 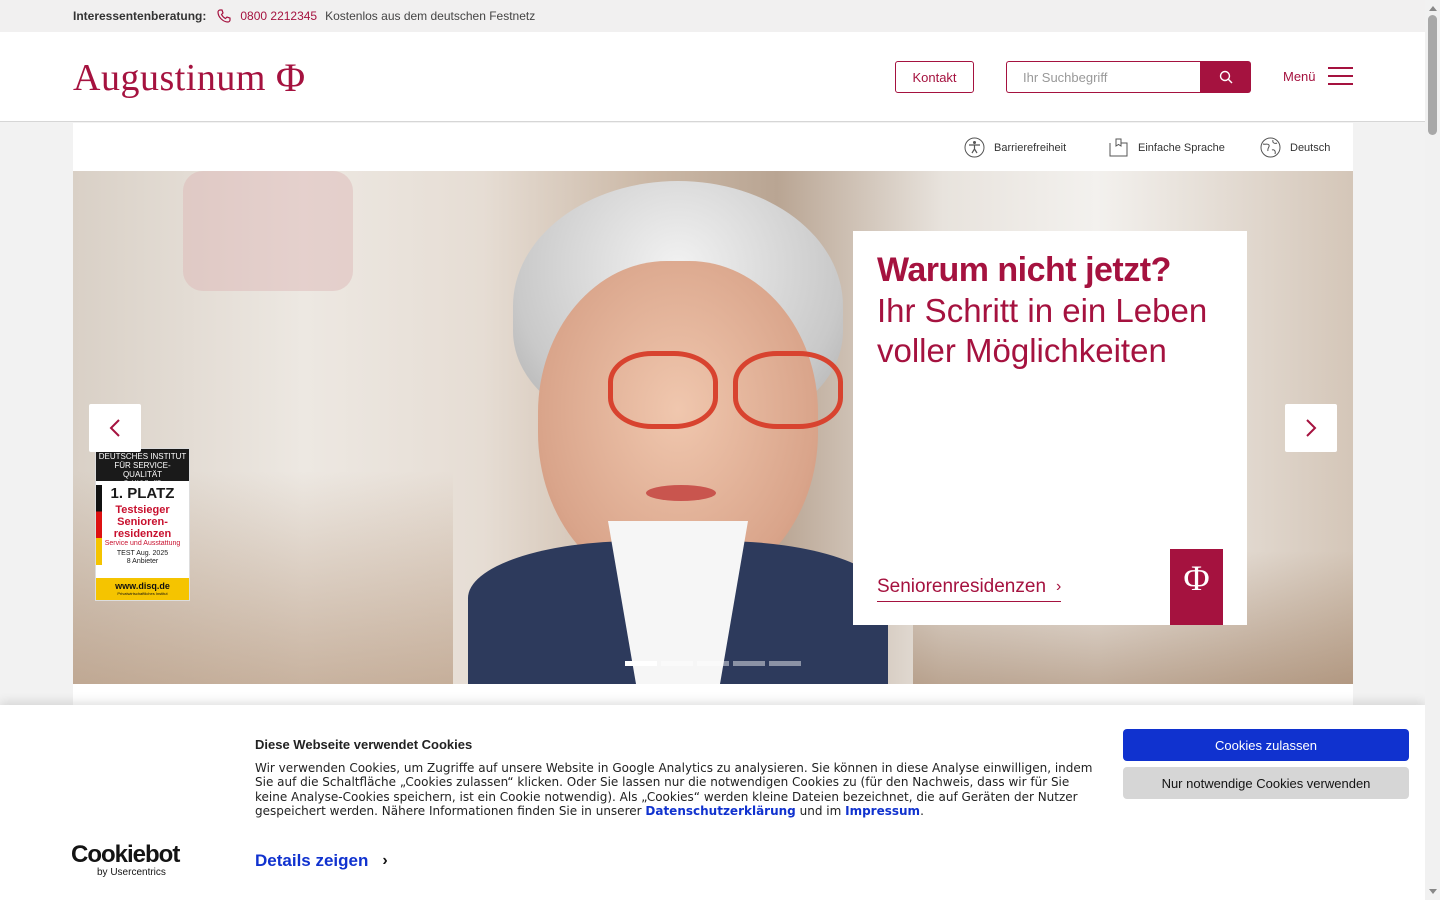 I want to click on badge-footer: Privatwirtschaftliches Institut, so click(x=142, y=593).